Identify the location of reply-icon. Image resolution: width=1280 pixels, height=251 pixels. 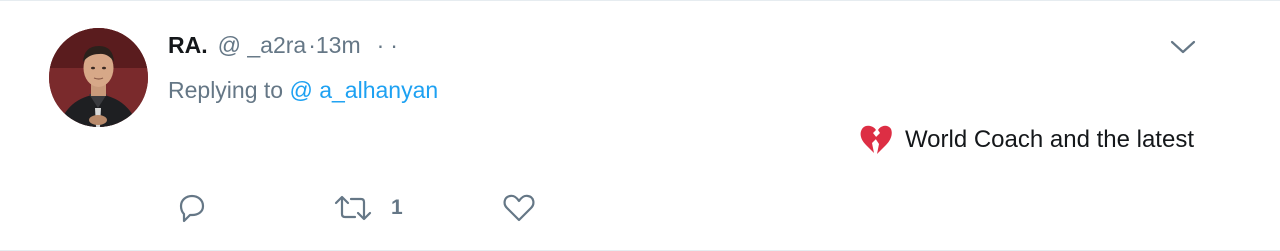
(192, 208).